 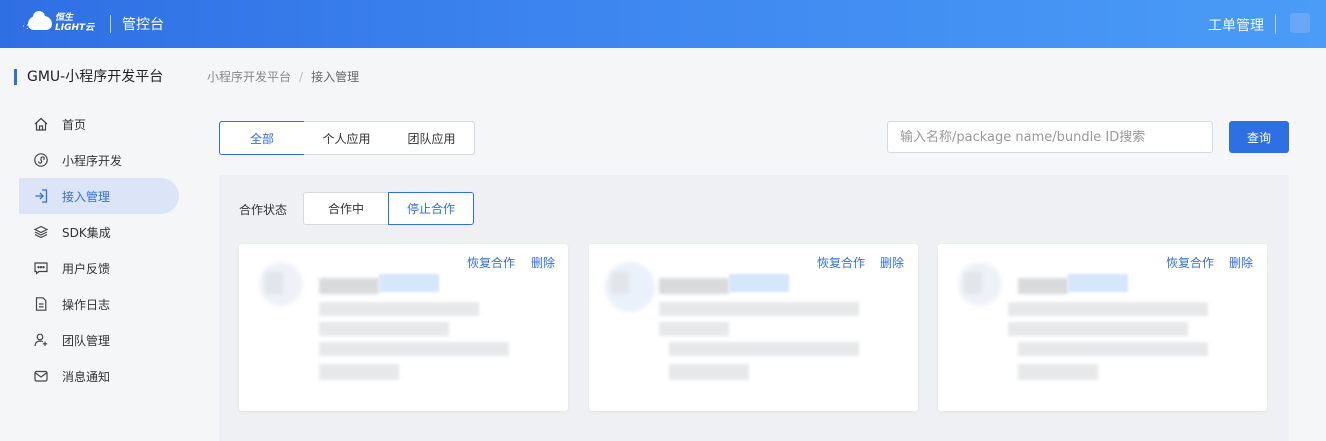 I want to click on breadcrumb: 小程序开发平台 / 接入管理, so click(x=283, y=76).